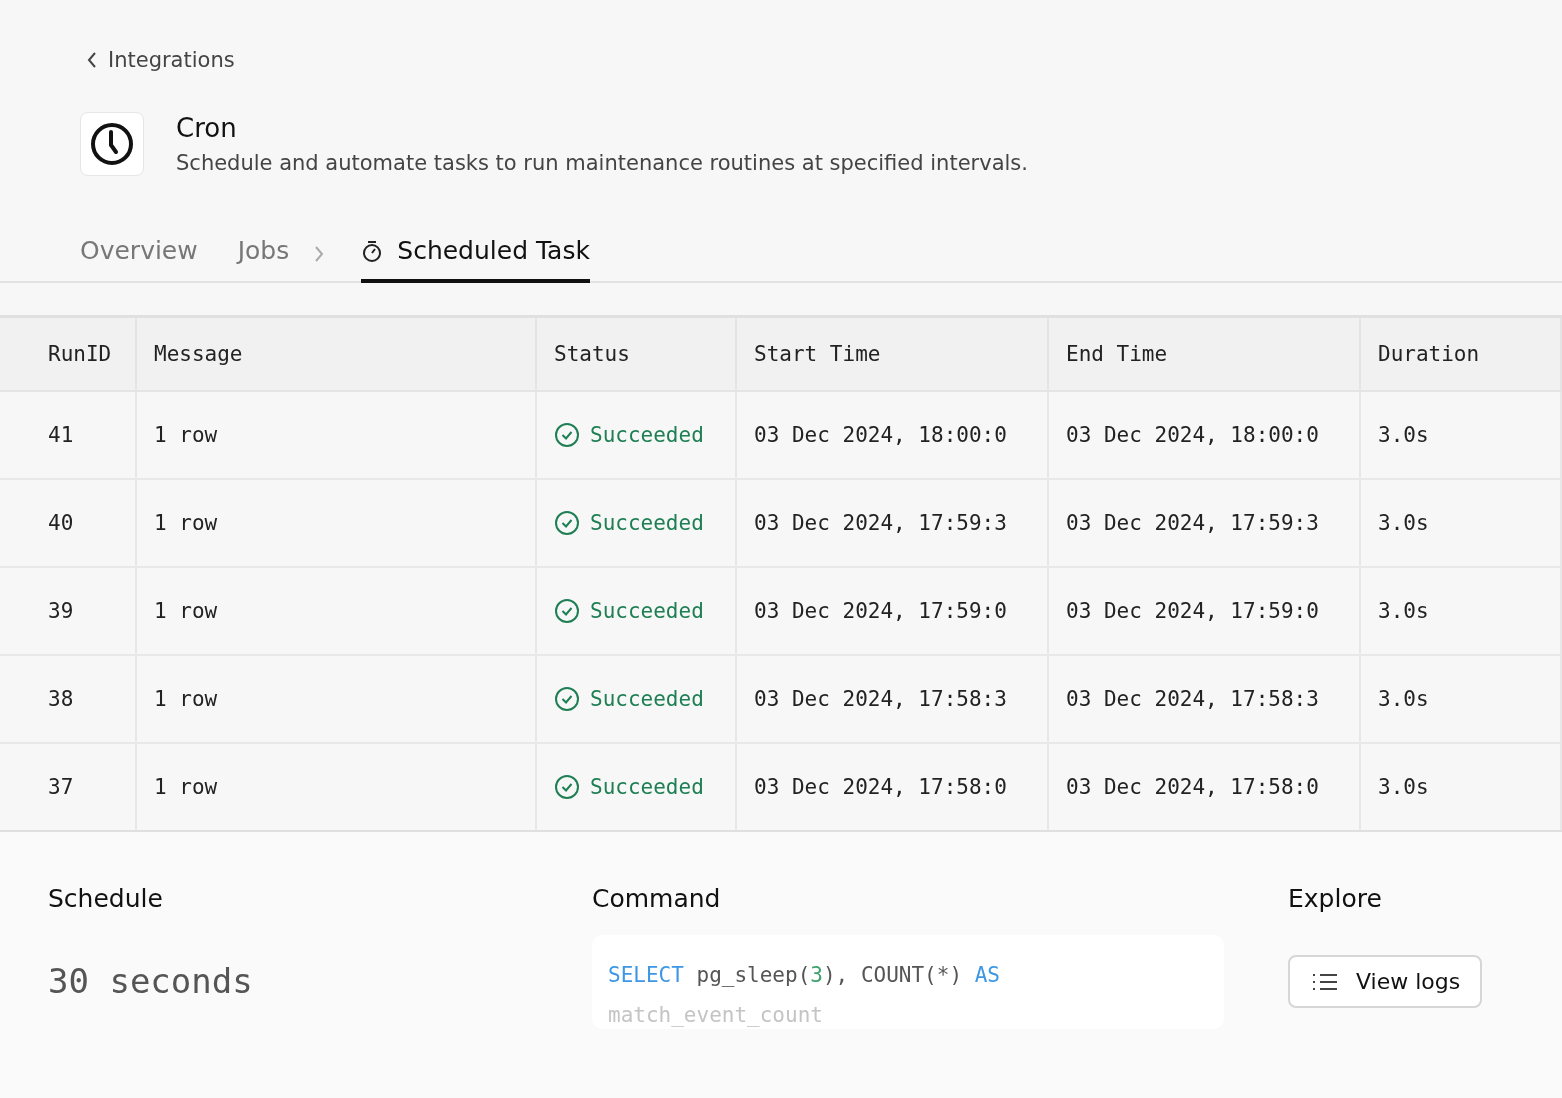 The height and width of the screenshot is (1098, 1562). Describe the element at coordinates (337, 355) in the screenshot. I see `column-header: Message` at that location.